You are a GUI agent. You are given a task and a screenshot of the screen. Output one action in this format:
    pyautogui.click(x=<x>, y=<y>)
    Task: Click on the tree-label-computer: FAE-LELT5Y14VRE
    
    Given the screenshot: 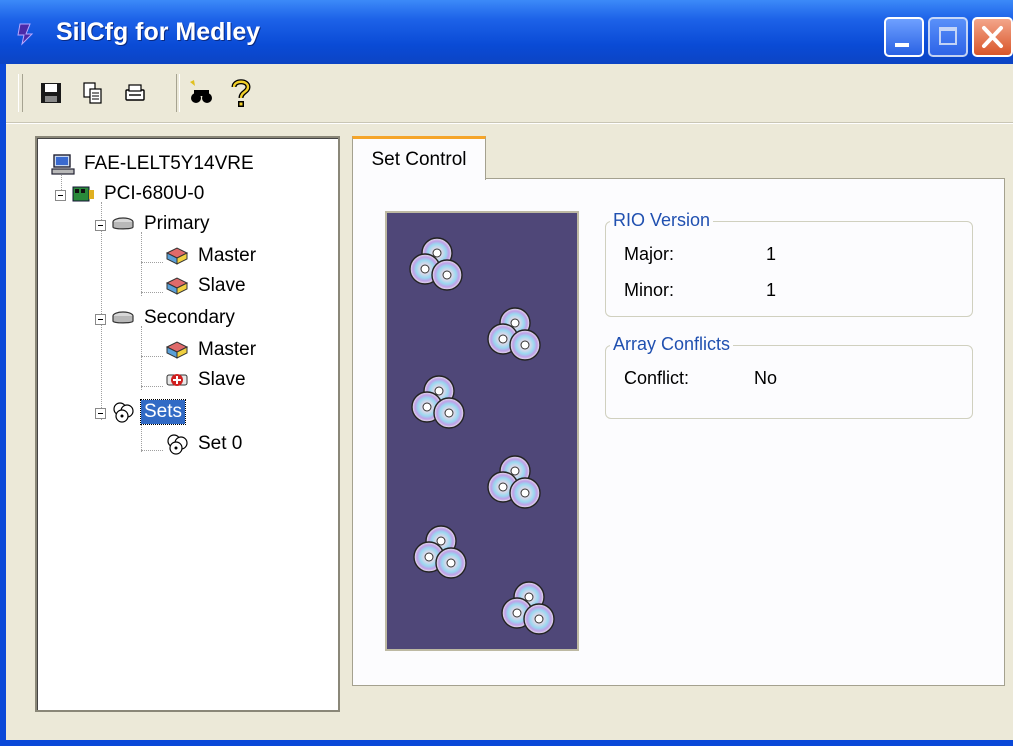 What is the action you would take?
    pyautogui.click(x=169, y=163)
    